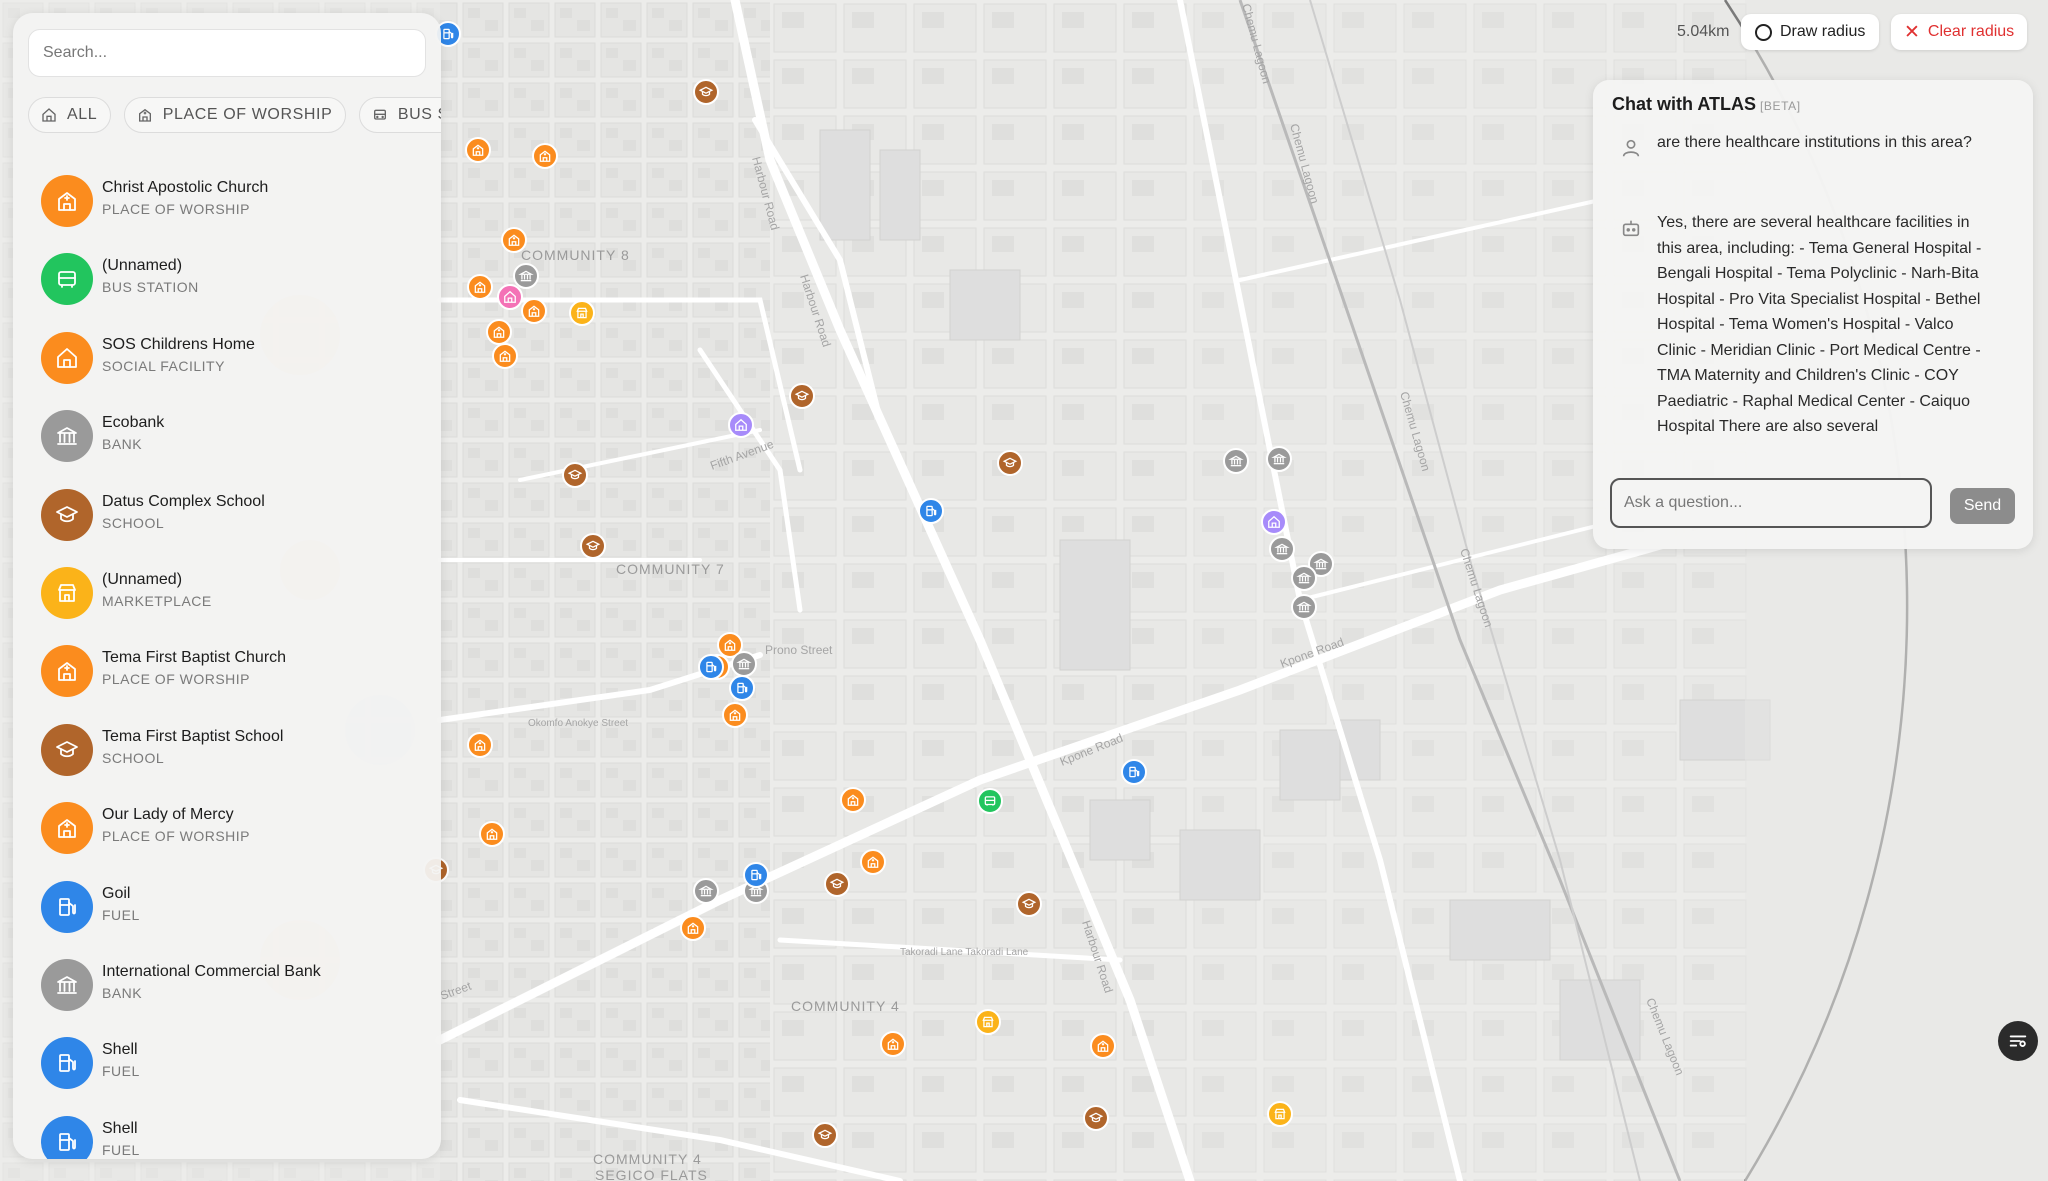 The height and width of the screenshot is (1181, 2048). I want to click on poi-list-item: (Unnamed) MARKETPLACE, so click(227, 594).